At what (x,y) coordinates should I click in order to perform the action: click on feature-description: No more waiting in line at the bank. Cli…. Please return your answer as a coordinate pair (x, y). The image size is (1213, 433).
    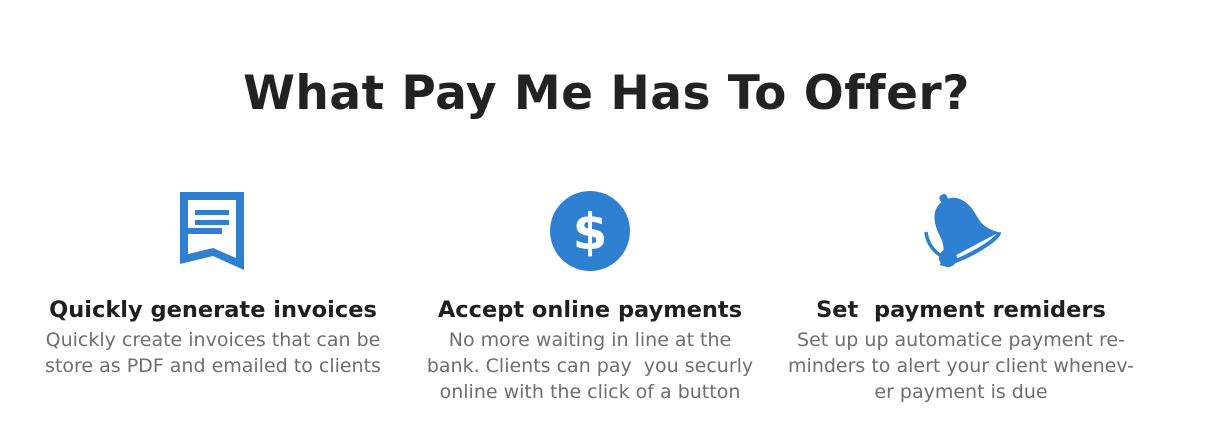
    Looking at the image, I should click on (590, 366).